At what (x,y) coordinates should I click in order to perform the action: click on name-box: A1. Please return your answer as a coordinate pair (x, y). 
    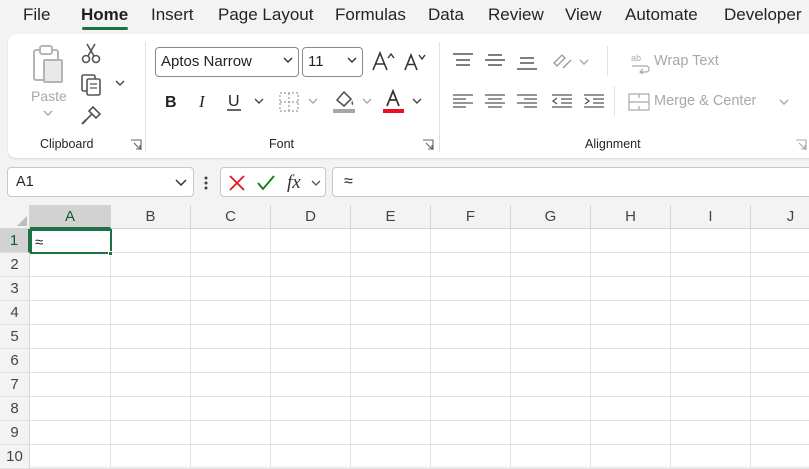
    Looking at the image, I should click on (100, 182).